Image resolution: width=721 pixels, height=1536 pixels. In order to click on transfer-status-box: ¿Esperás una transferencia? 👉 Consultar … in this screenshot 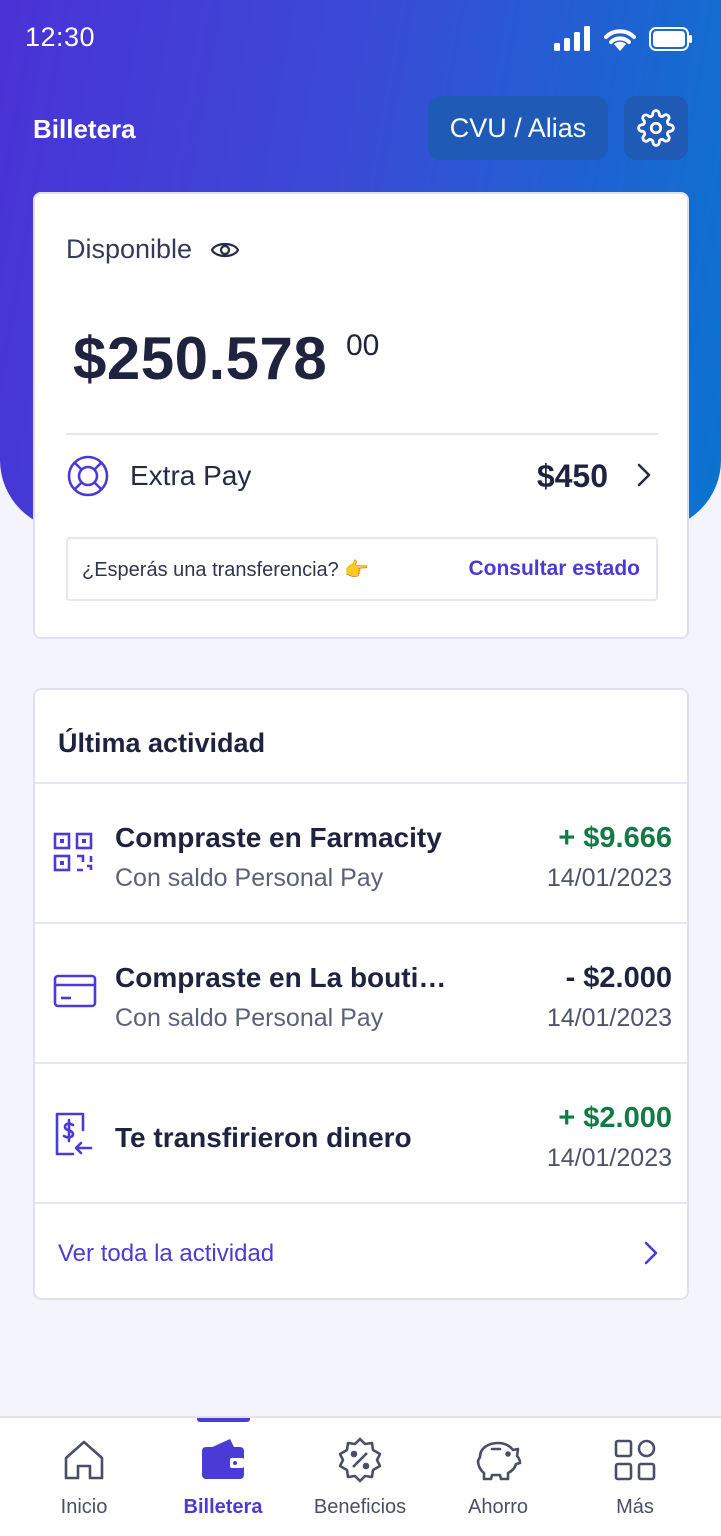, I will do `click(362, 569)`.